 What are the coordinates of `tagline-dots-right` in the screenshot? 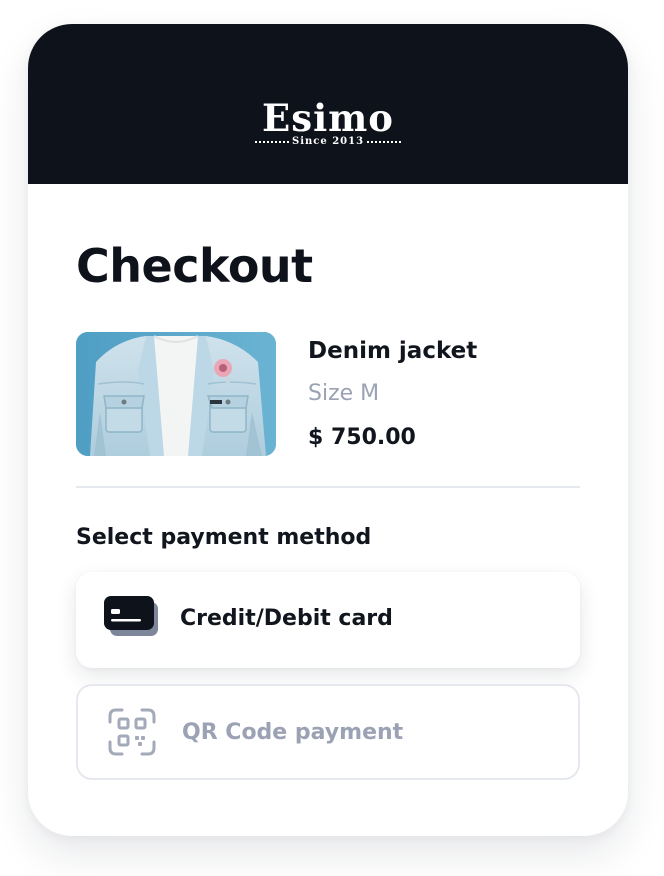 It's located at (384, 142).